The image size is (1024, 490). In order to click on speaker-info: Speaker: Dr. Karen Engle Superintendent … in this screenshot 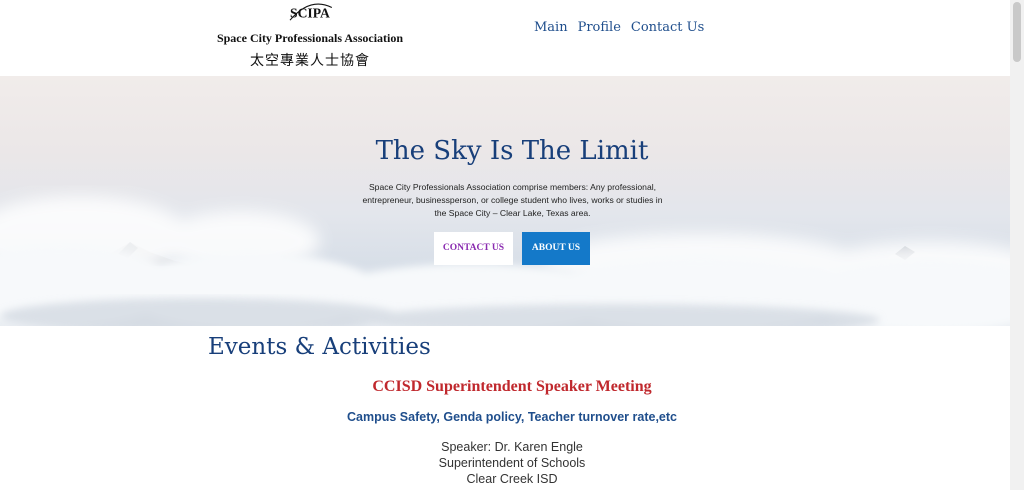, I will do `click(512, 463)`.